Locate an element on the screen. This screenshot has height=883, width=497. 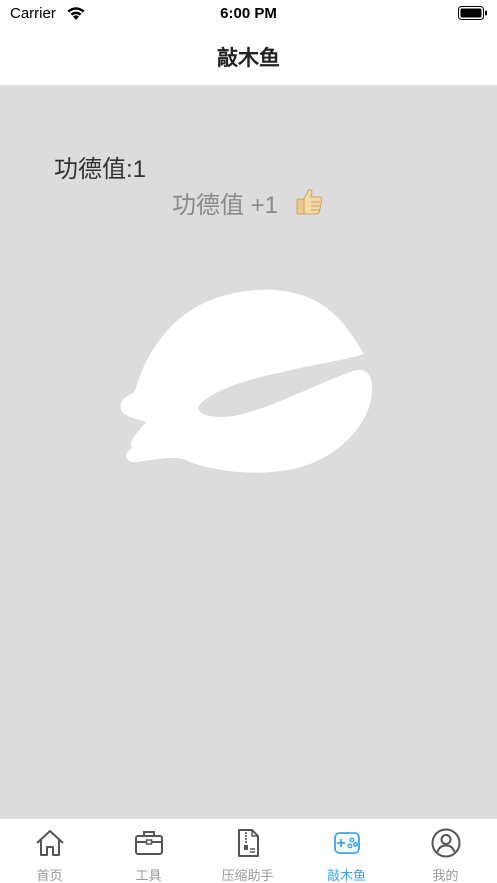
tab-label-home: 首页 is located at coordinates (49, 875).